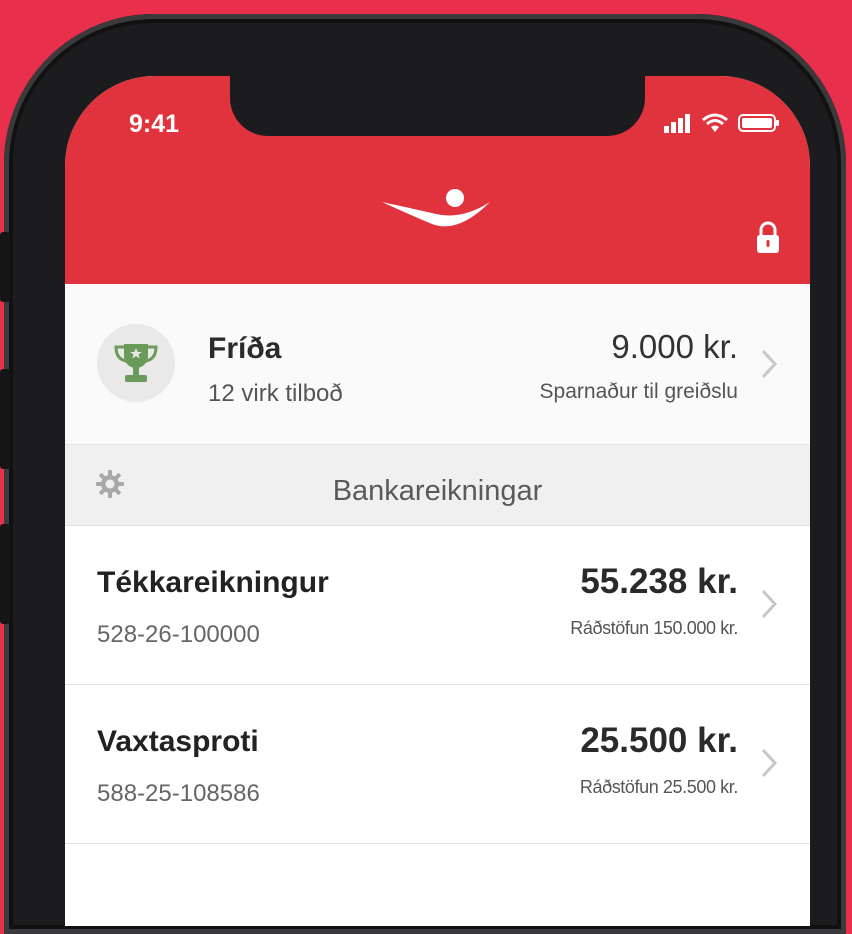 Image resolution: width=852 pixels, height=934 pixels. What do you see at coordinates (275, 393) in the screenshot?
I see `offers-subtitle: 12 virk tilboð` at bounding box center [275, 393].